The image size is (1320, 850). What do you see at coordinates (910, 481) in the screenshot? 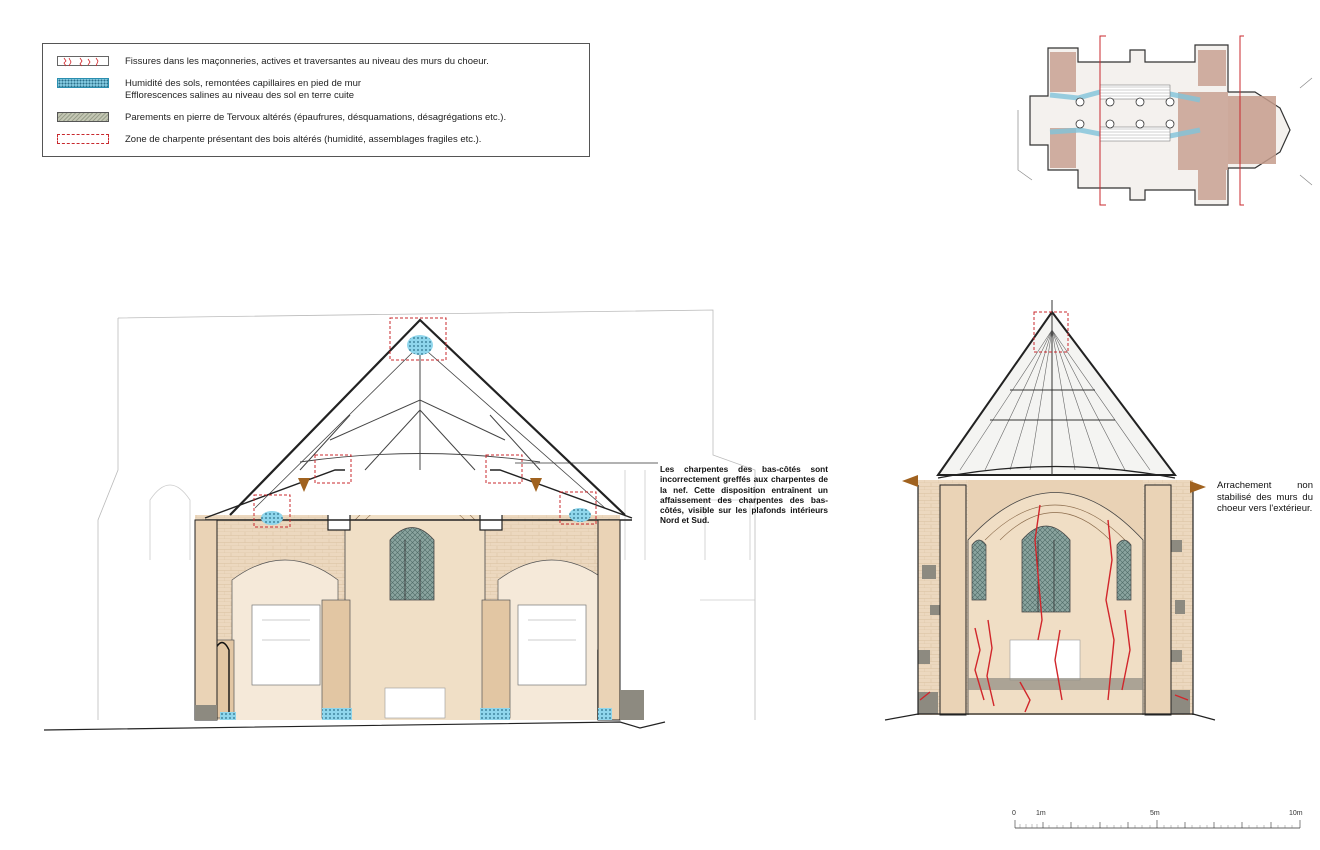
I see `choir-left-arrow-icon` at bounding box center [910, 481].